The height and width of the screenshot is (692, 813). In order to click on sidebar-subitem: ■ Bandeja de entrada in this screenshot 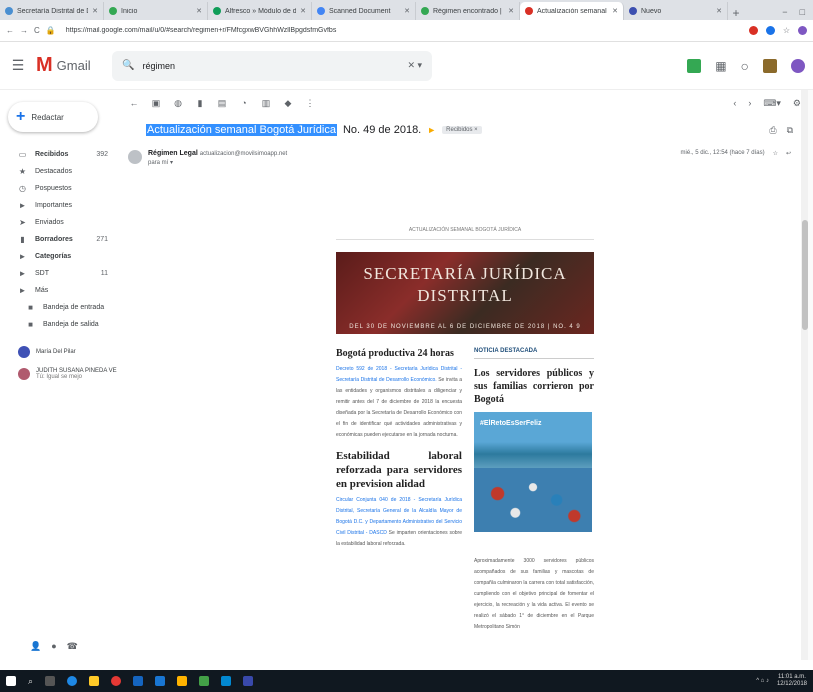, I will do `click(60, 307)`.